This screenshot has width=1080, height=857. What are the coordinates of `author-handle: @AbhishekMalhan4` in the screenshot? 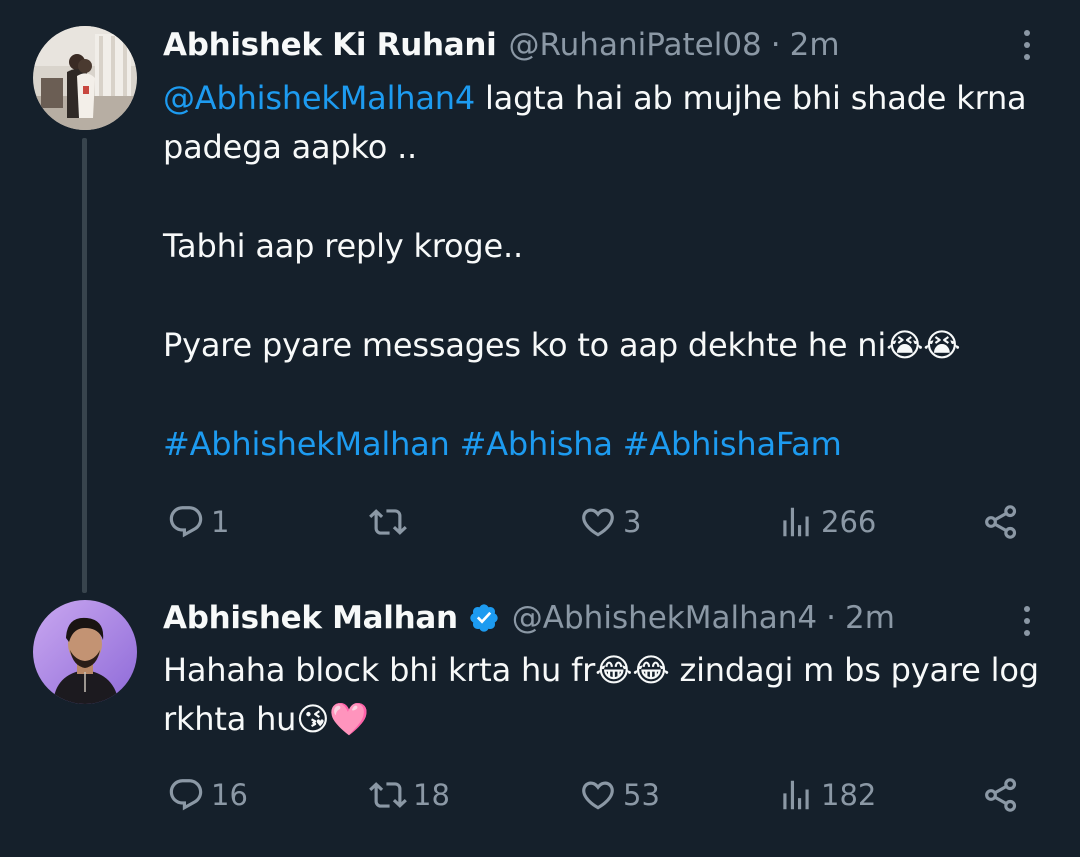 It's located at (664, 618).